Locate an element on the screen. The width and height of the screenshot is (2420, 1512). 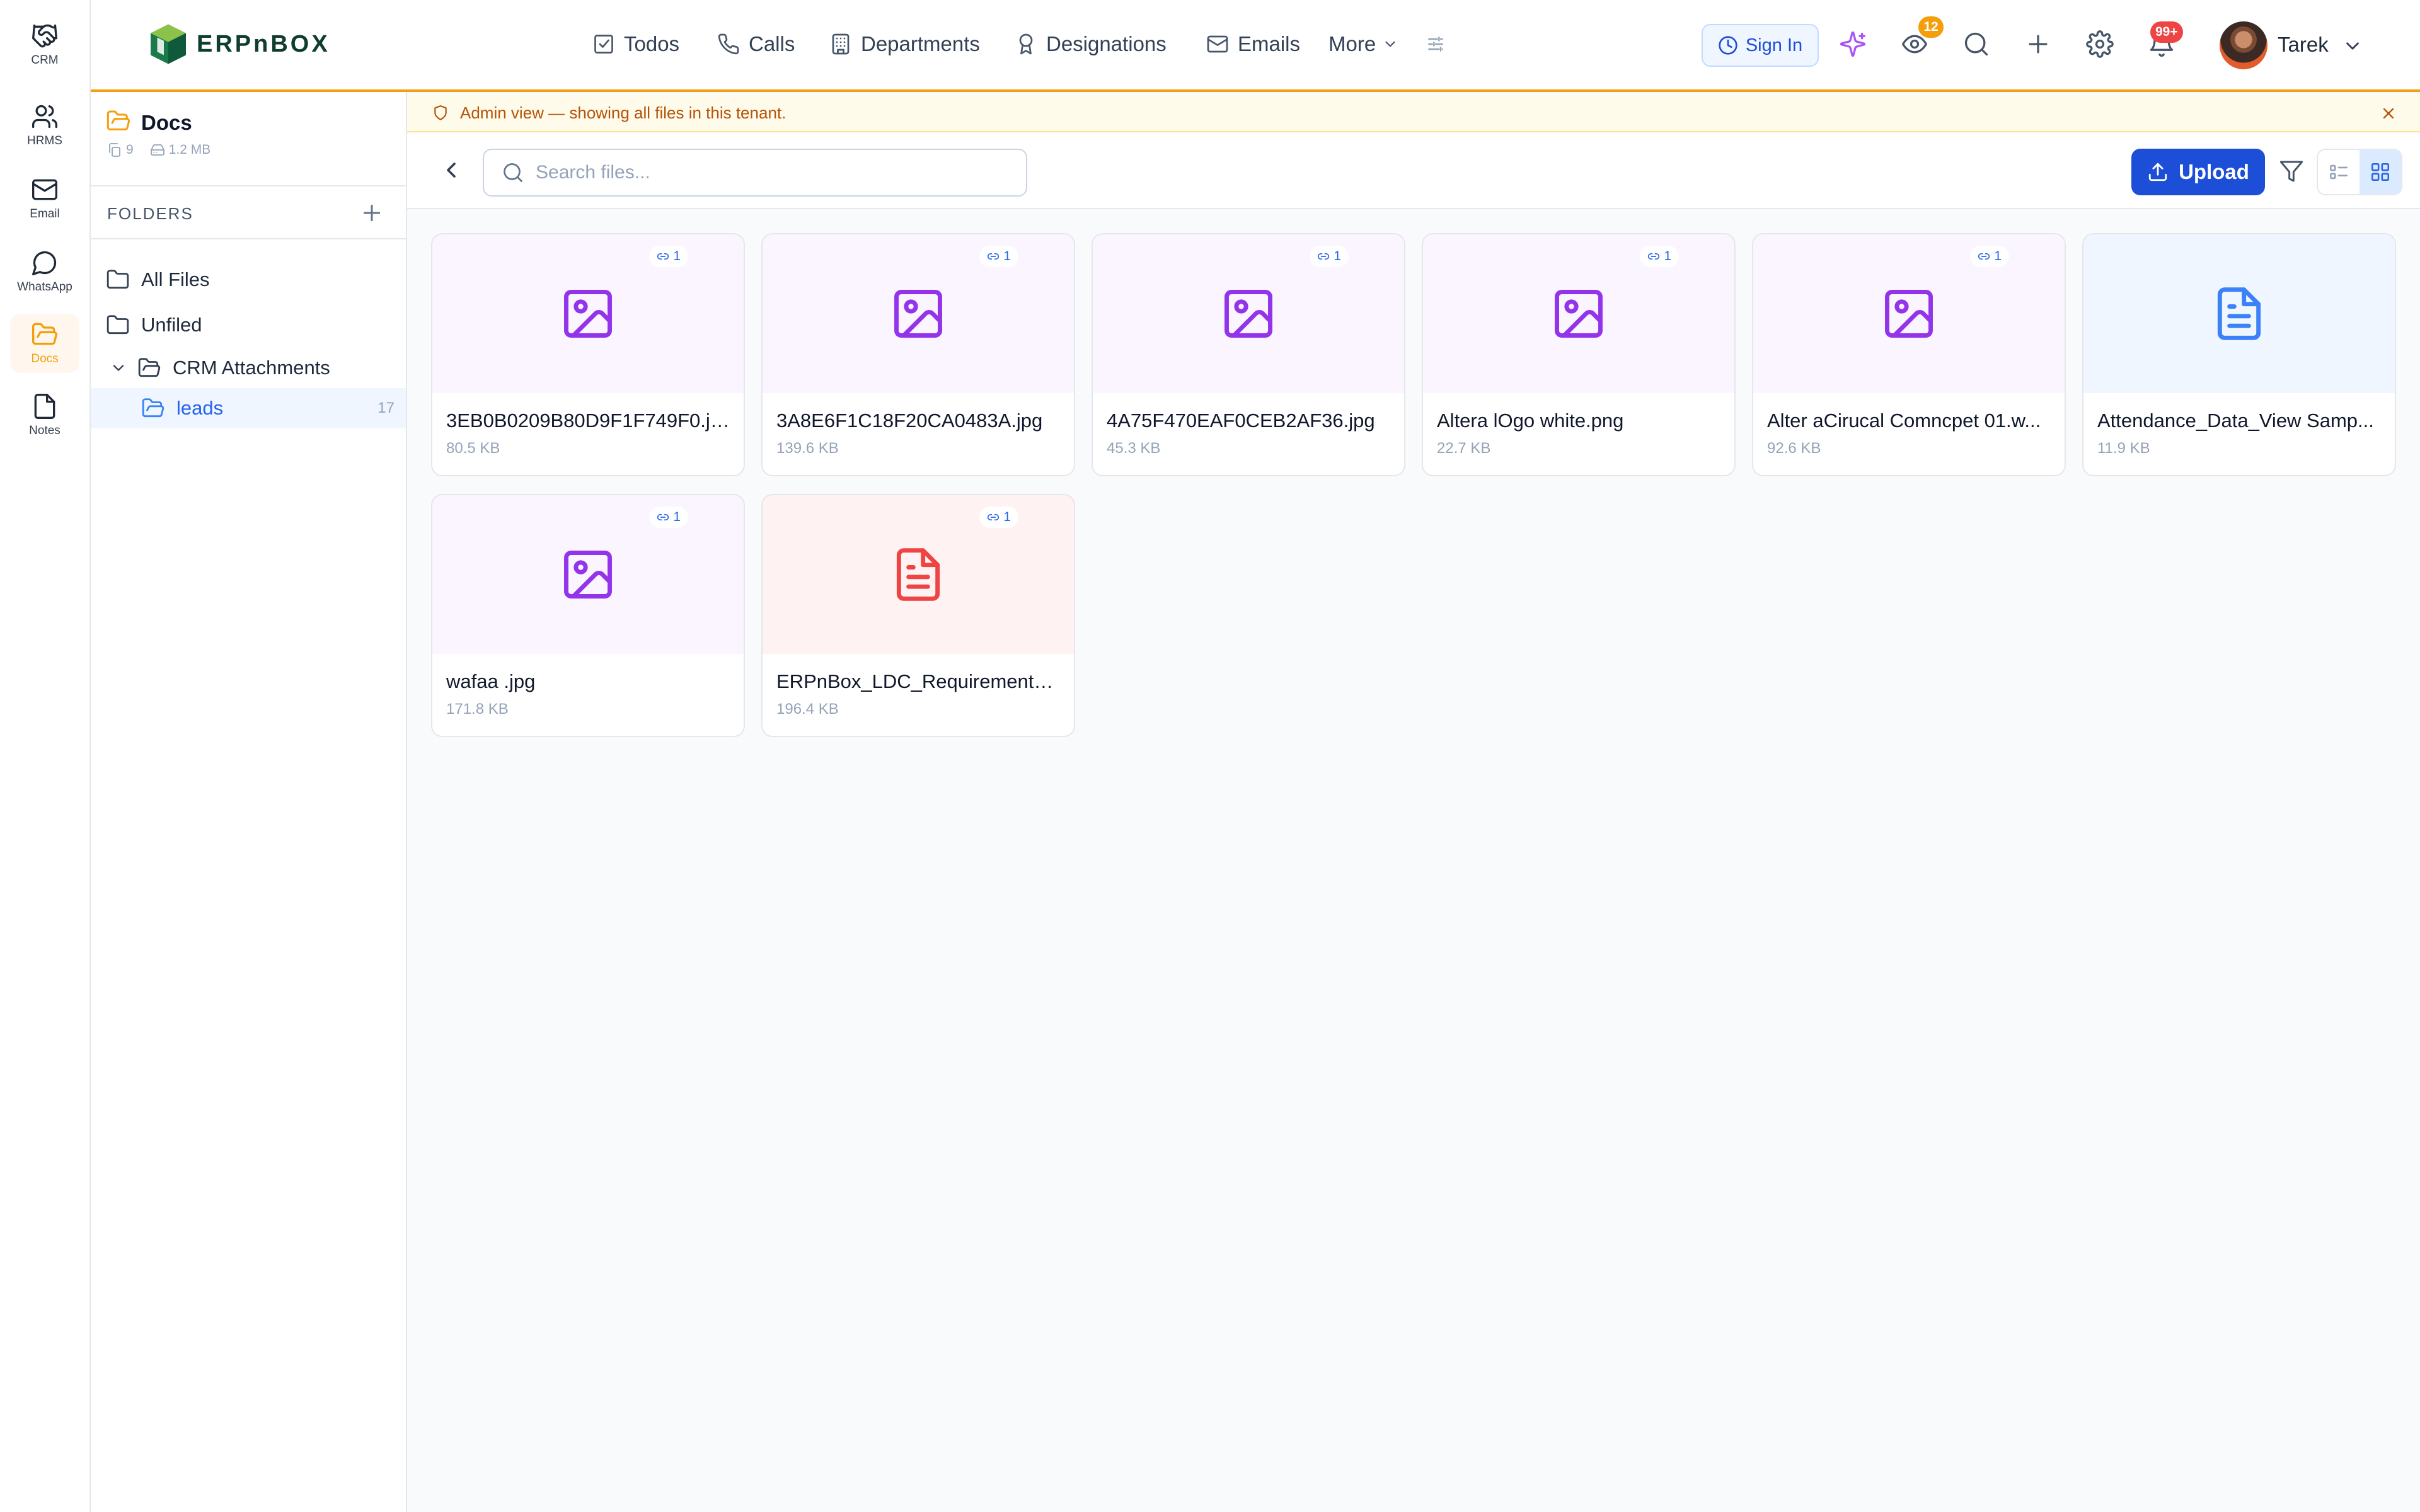
sparkles-icon is located at coordinates (1853, 44).